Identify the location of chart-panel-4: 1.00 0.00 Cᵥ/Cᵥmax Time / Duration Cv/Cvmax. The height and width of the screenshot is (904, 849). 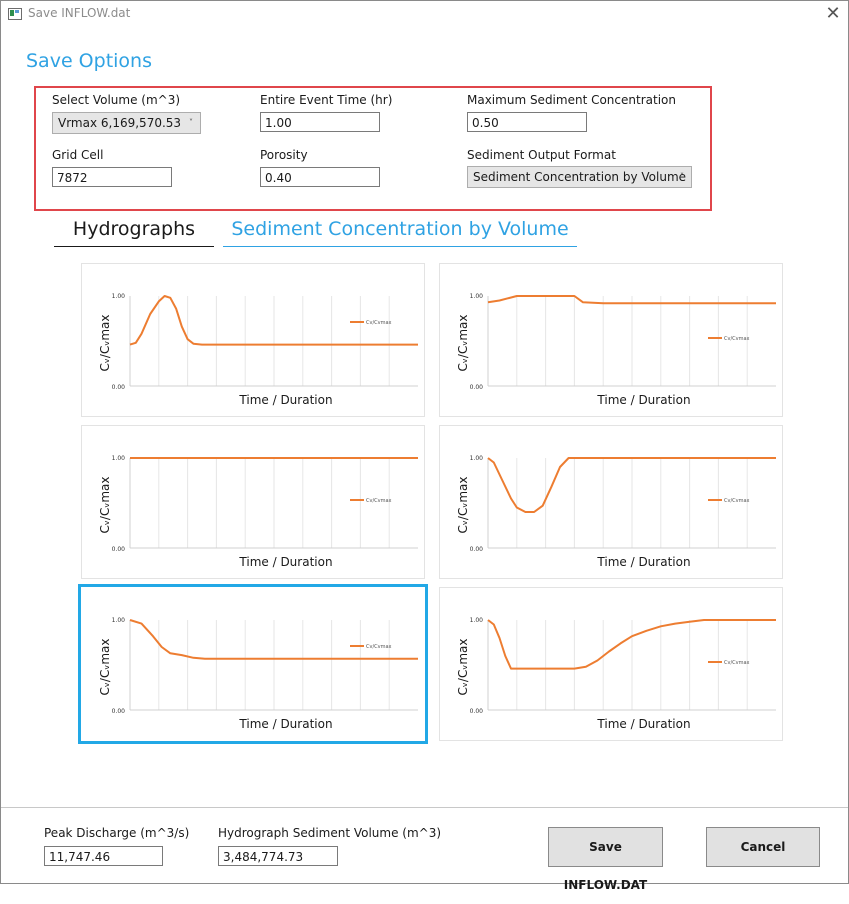
(611, 502).